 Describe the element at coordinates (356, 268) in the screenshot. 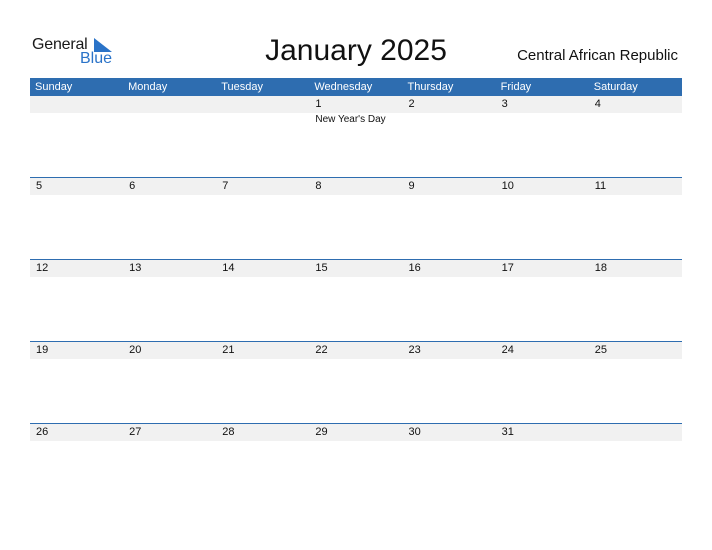

I see `date-row: 12 13 14 15 16 17 18` at that location.